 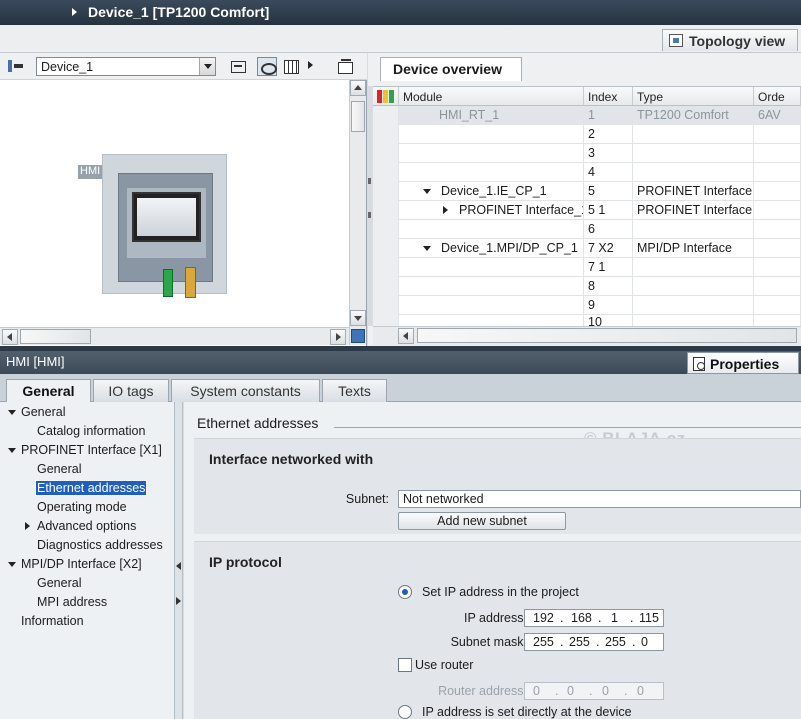 I want to click on ip-set-at-device-label: IP address is set directly at the device, so click(x=527, y=712).